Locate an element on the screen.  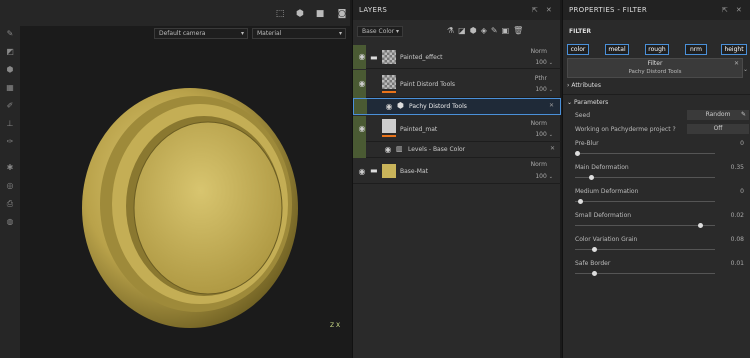
eraser-icon: ◩ is located at coordinates (10, 52).